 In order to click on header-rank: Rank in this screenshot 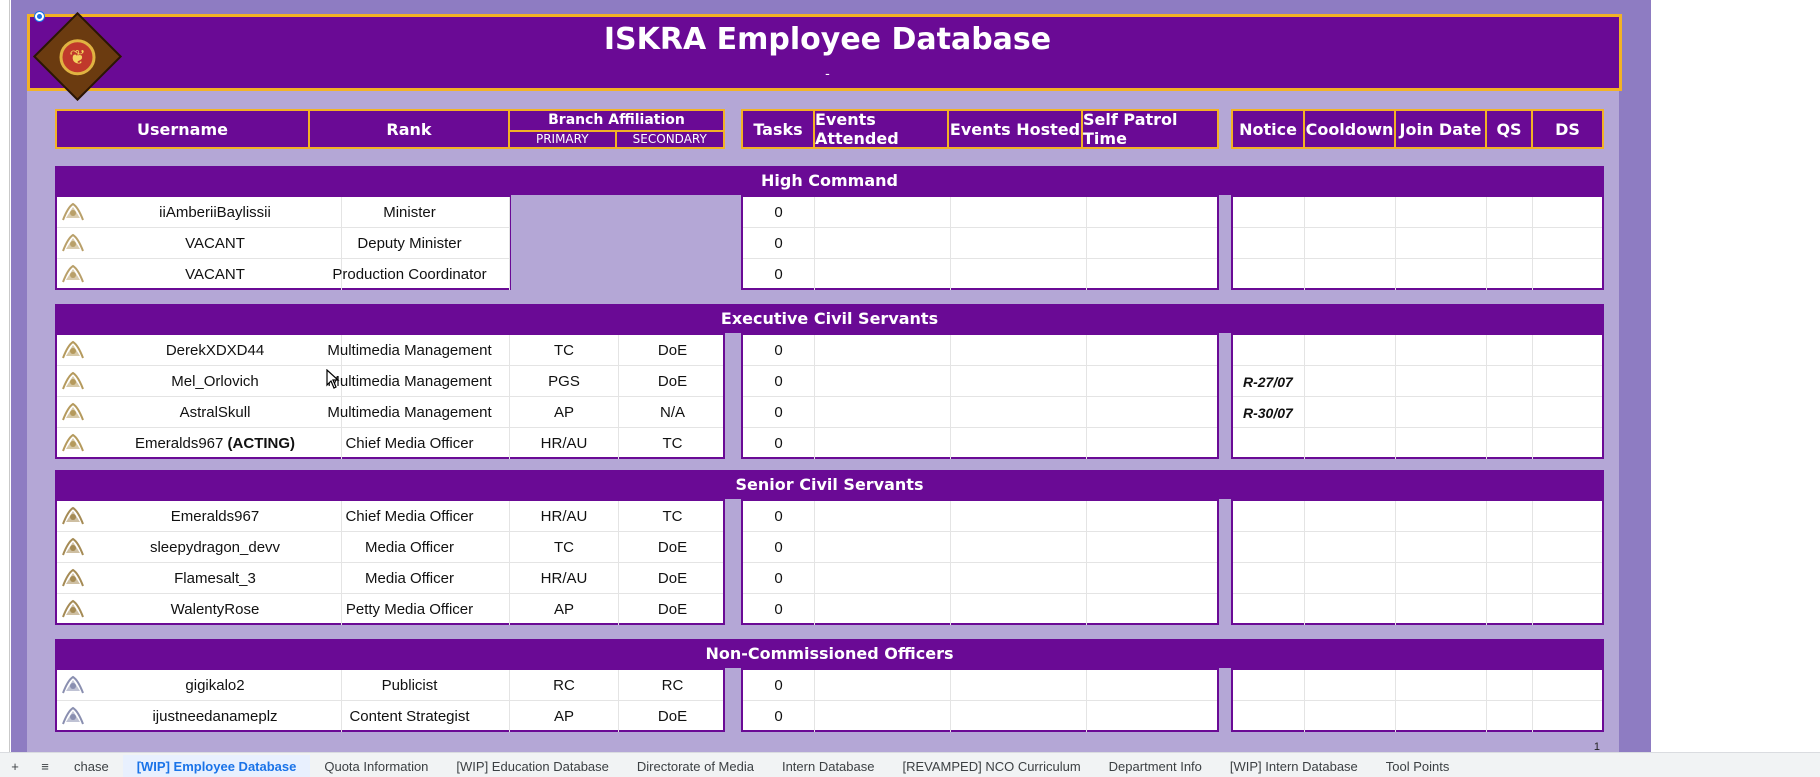, I will do `click(410, 129)`.